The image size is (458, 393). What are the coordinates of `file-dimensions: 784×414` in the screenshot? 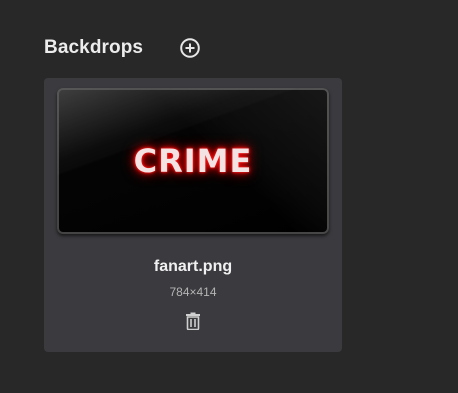 It's located at (193, 292).